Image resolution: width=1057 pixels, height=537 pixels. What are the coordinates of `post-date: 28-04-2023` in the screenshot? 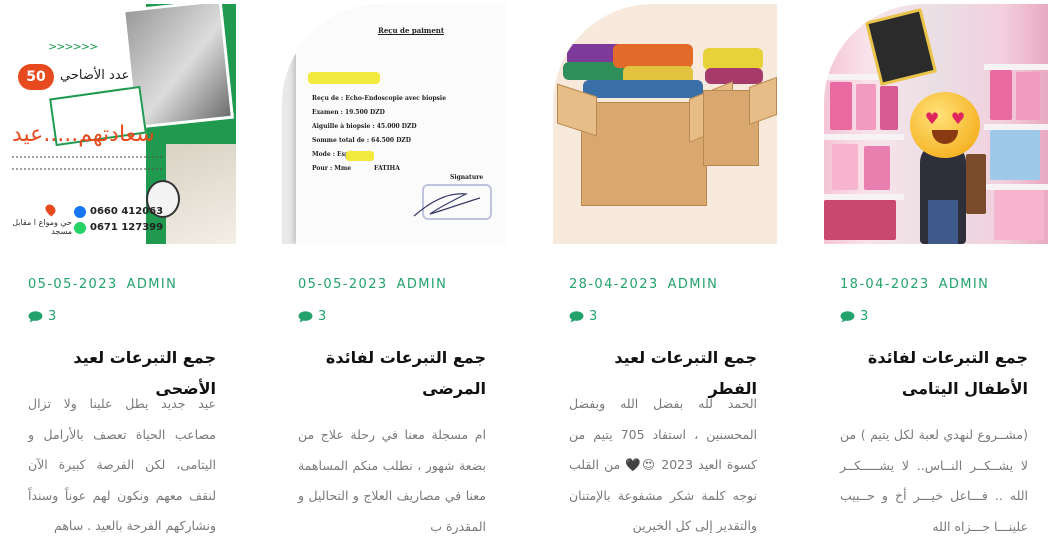 It's located at (614, 284).